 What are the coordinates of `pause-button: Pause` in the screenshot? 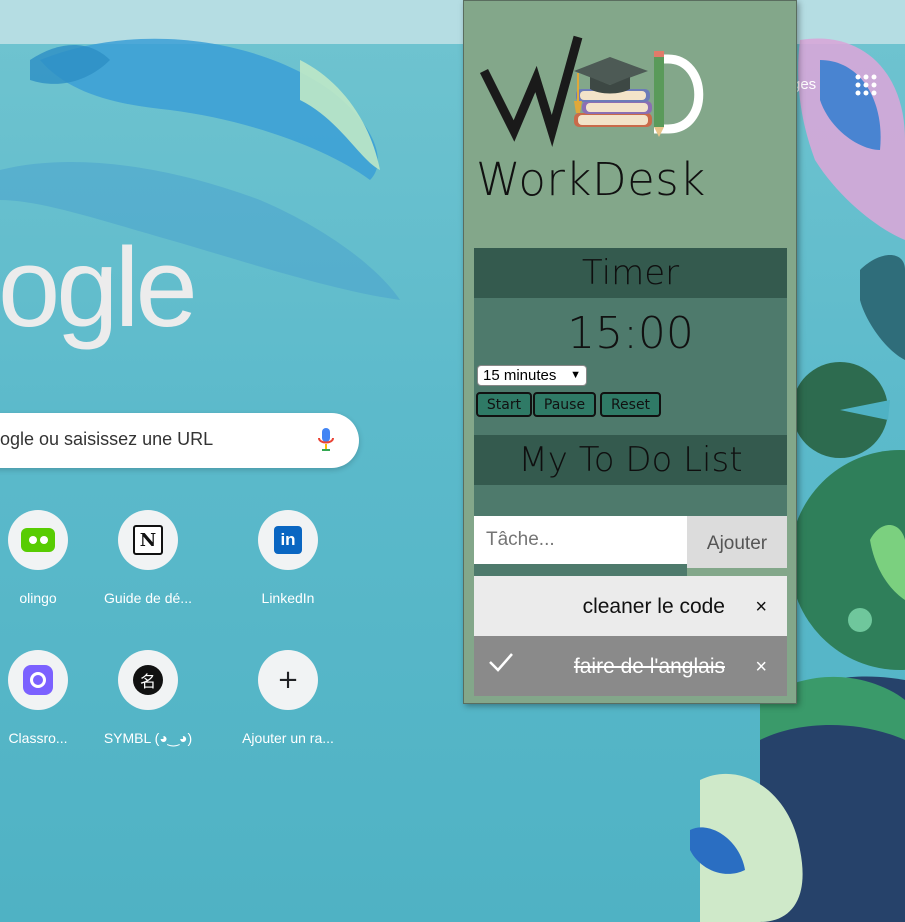 It's located at (564, 404).